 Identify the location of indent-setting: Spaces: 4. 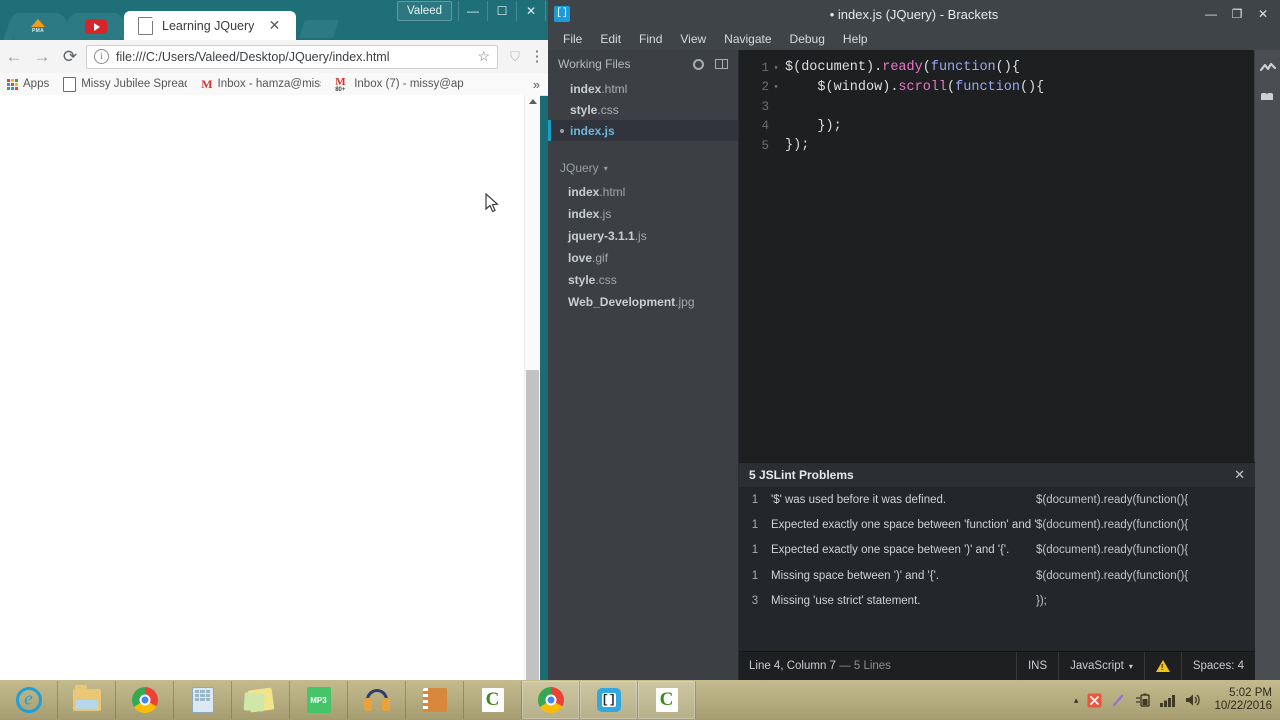
(1217, 666).